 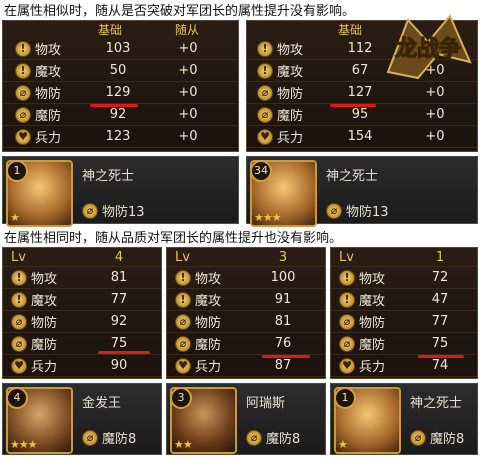 What do you see at coordinates (82, 278) in the screenshot?
I see `stat-row: ! 物攻 81` at bounding box center [82, 278].